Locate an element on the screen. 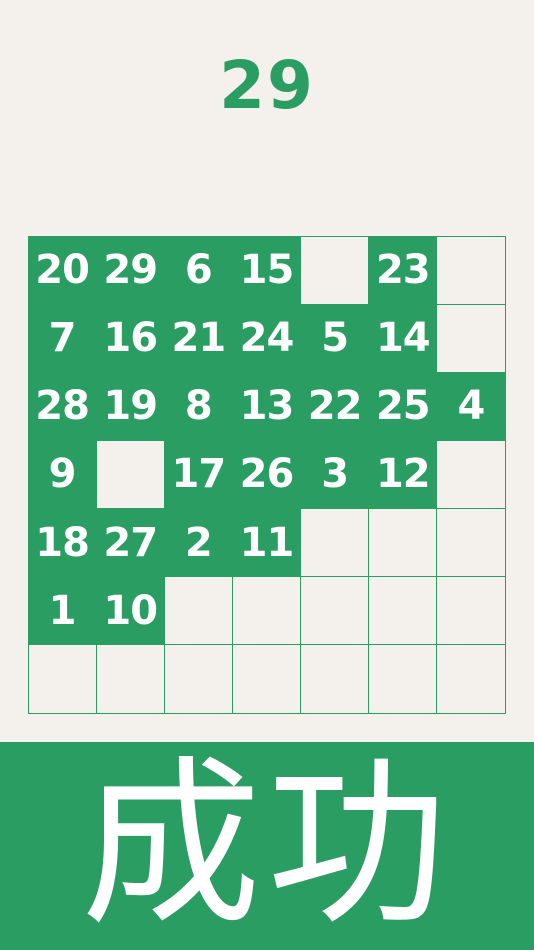  board-cell-numbered: 29 is located at coordinates (130, 270).